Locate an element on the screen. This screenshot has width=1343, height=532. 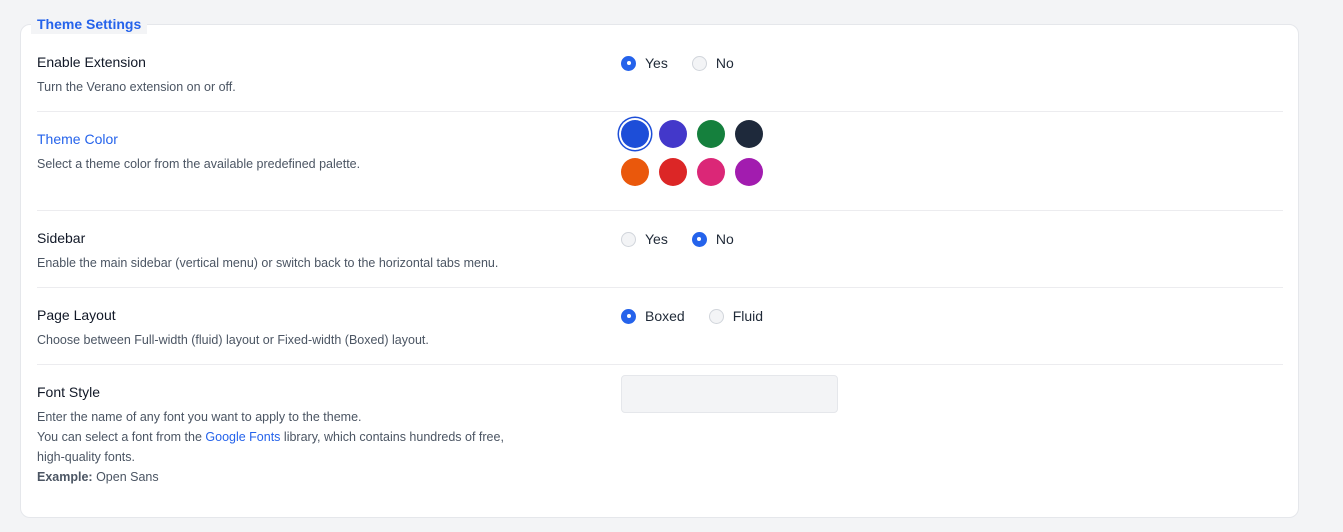
page-layout-boxed-label: Boxed is located at coordinates (665, 316).